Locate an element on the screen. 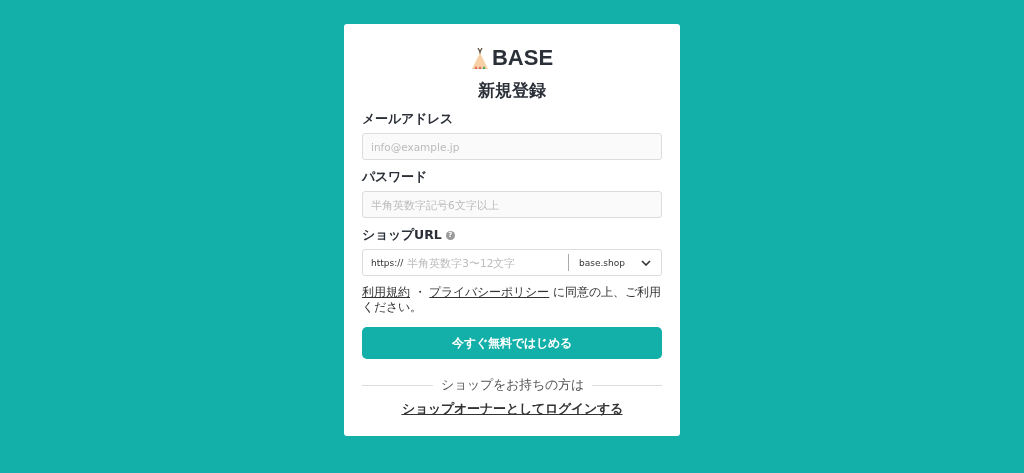 The image size is (1024, 473). login-link: ショップオーナーとしてログインする is located at coordinates (512, 409).